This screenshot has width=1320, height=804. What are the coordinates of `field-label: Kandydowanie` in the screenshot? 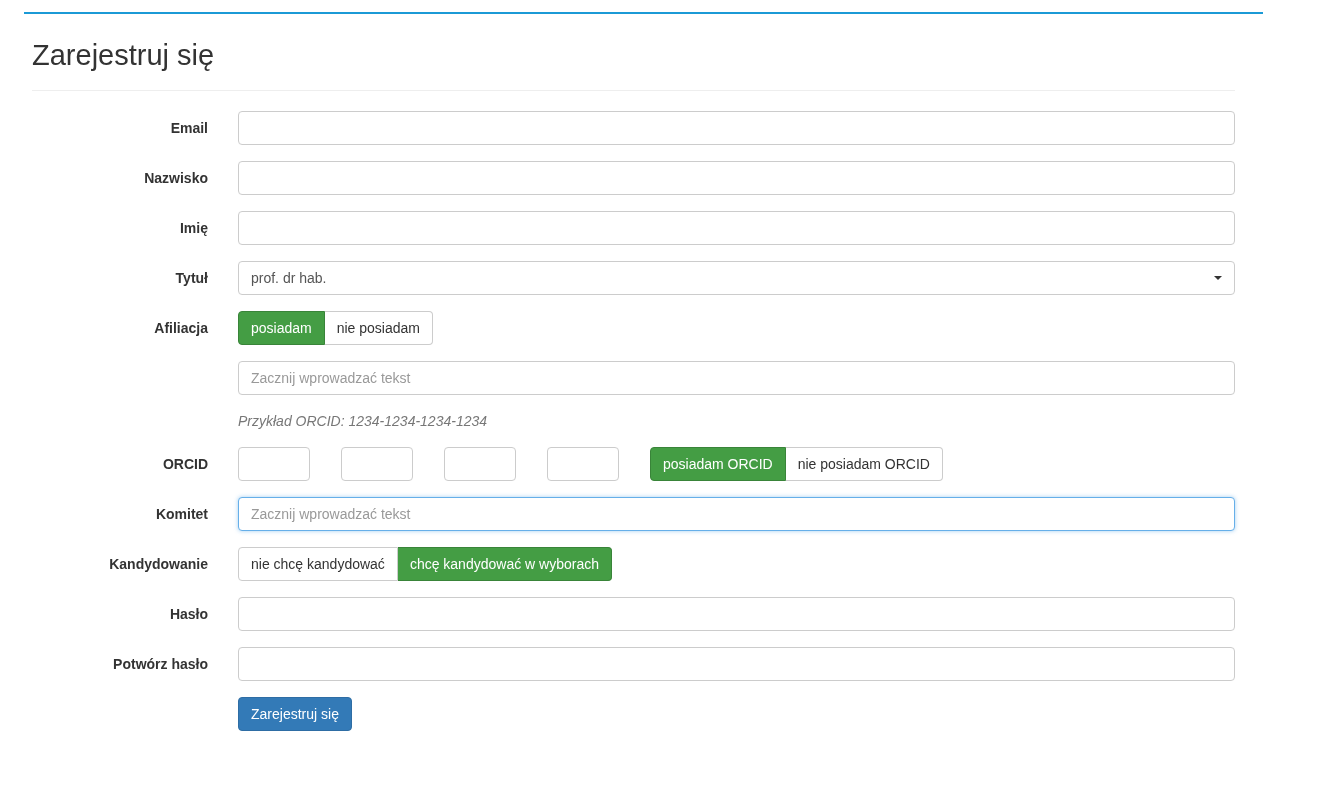 It's located at (158, 564).